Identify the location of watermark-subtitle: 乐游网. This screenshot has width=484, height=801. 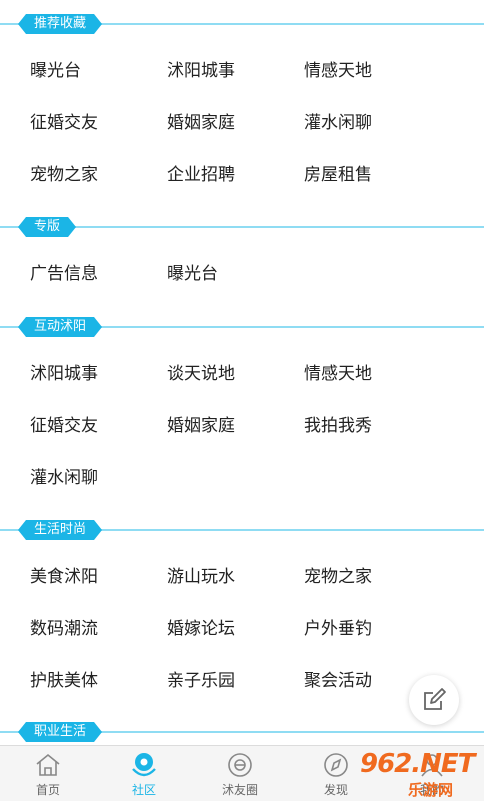
(431, 790).